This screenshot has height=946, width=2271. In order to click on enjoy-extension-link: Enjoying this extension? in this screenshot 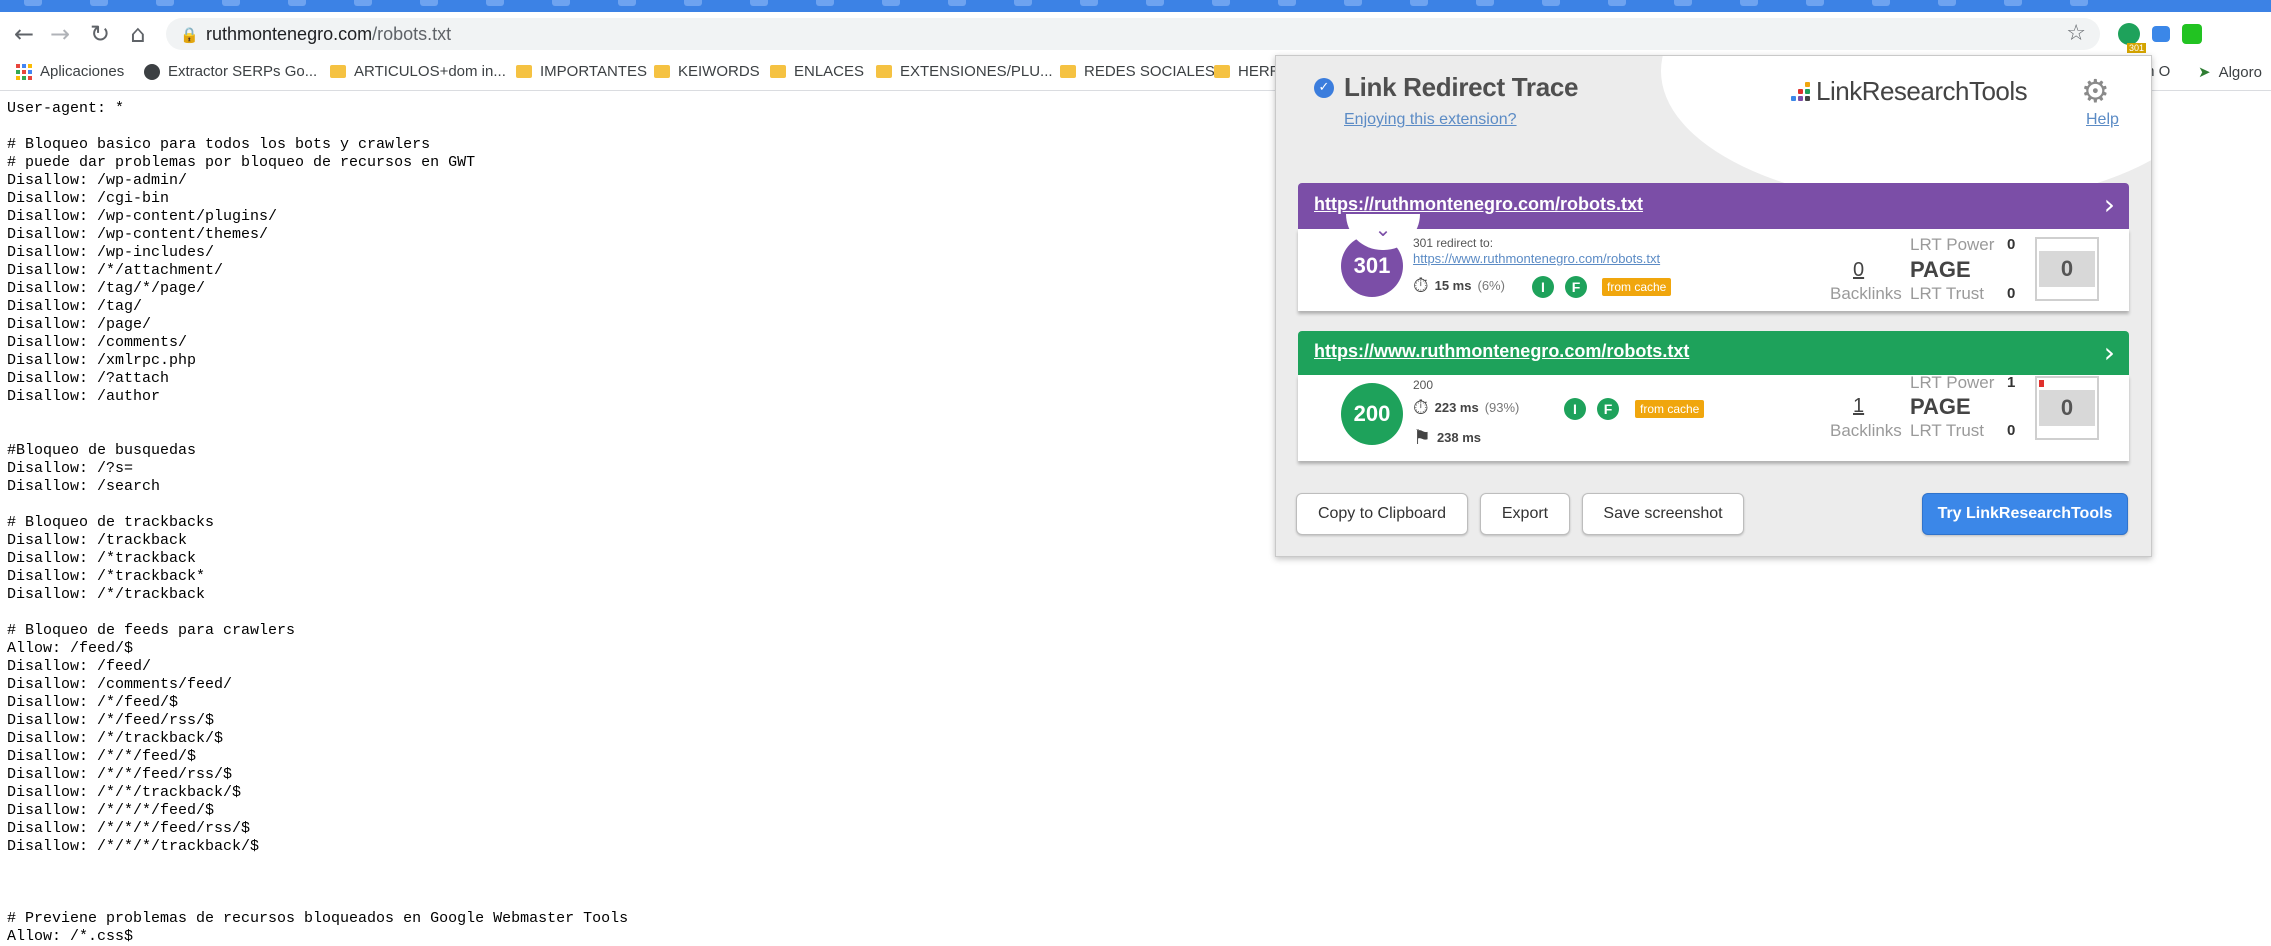, I will do `click(1430, 120)`.